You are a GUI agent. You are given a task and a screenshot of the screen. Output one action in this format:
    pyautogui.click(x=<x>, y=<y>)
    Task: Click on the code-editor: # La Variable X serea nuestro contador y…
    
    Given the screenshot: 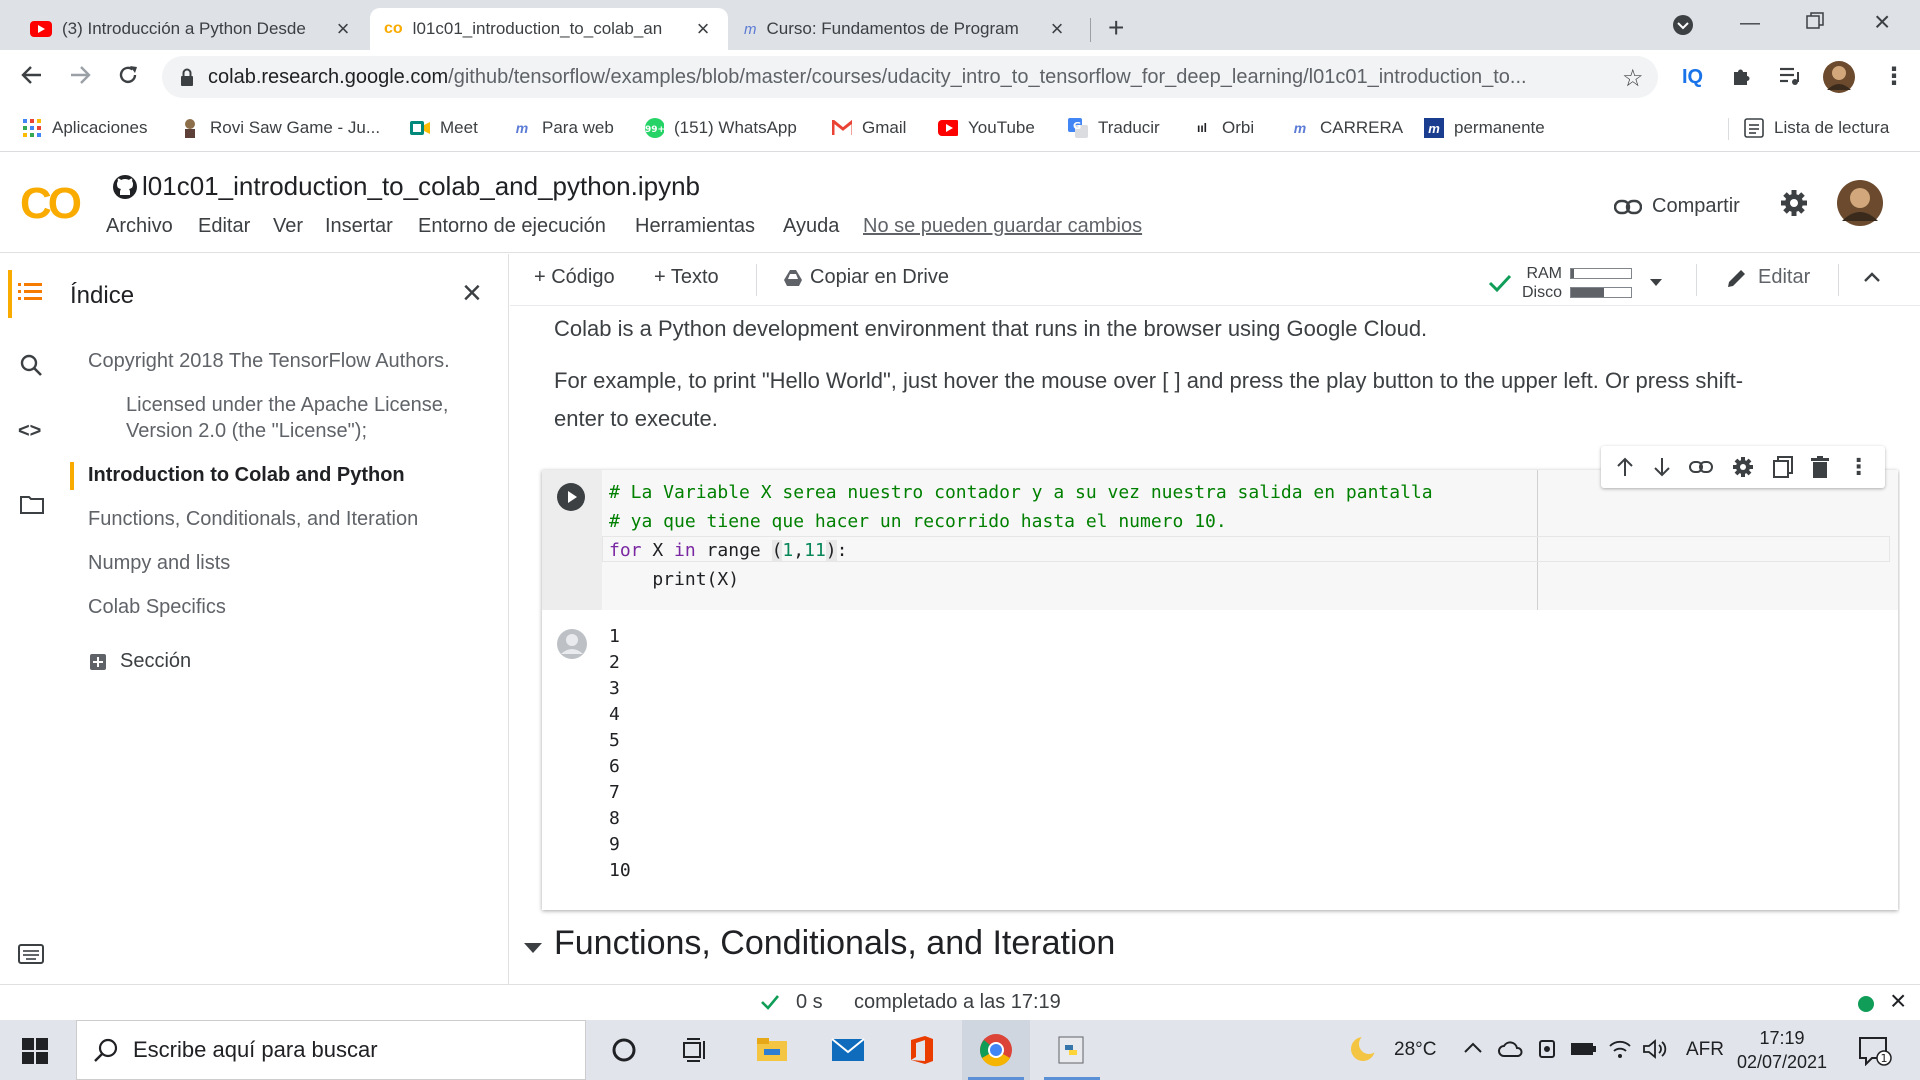 What is the action you would take?
    pyautogui.click(x=1250, y=540)
    